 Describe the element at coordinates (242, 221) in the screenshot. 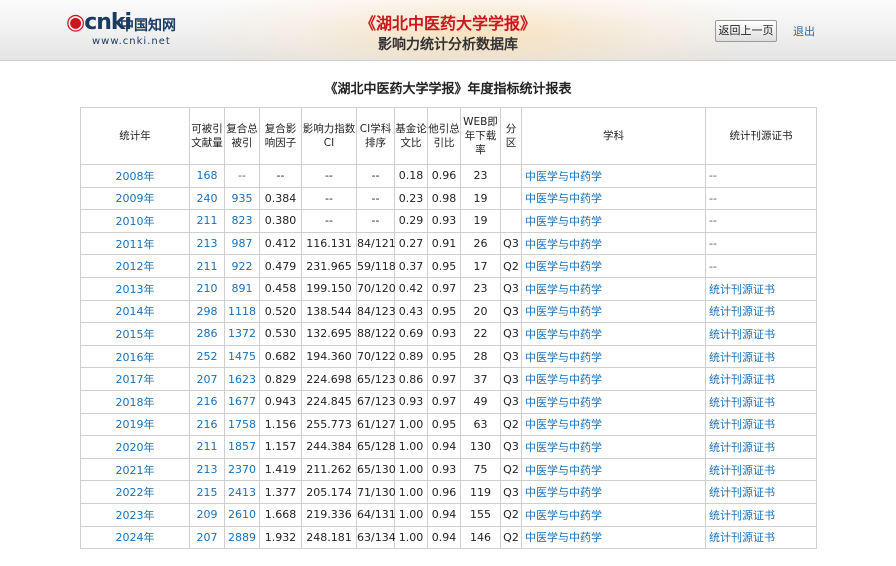

I see `cell-total-citations: 823` at that location.